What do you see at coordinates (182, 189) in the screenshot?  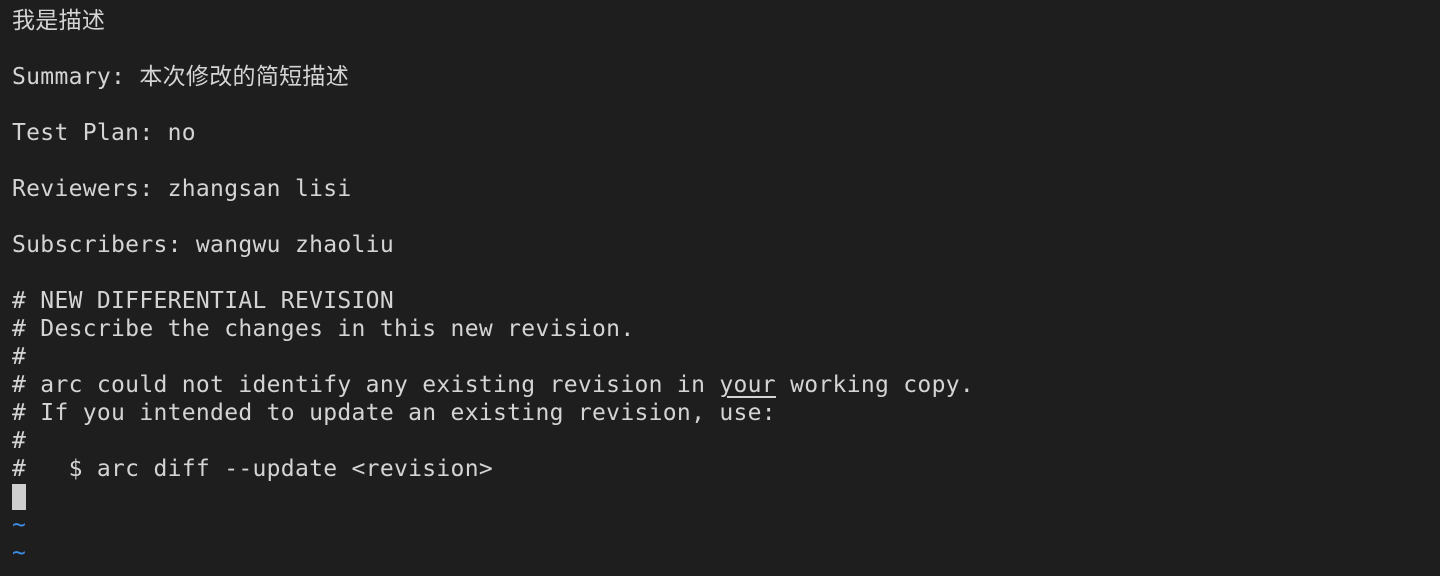 I see `reviewers-line: Reviewers: zhangsan lisi` at bounding box center [182, 189].